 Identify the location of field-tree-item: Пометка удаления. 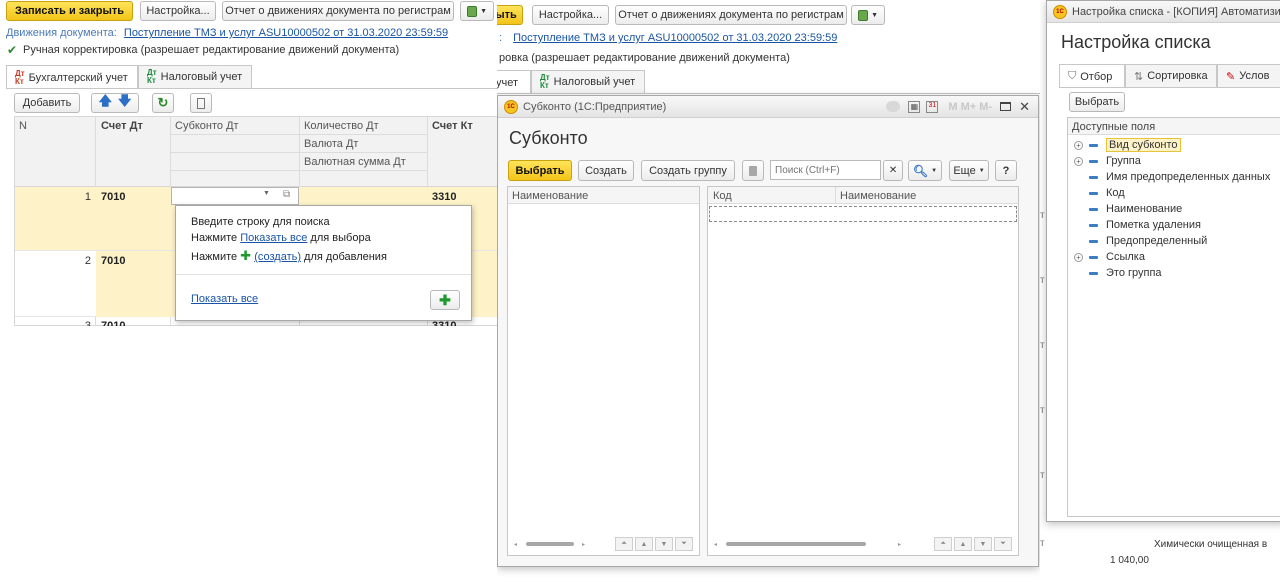
(1137, 225).